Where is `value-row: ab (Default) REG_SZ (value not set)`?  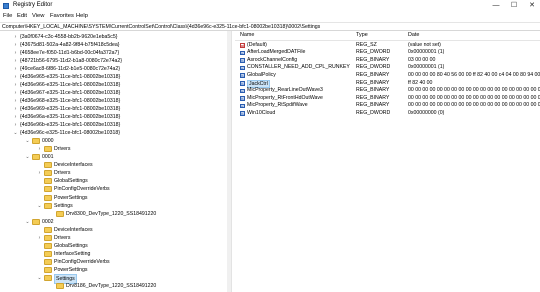 value-row: ab (Default) REG_SZ (value not set) is located at coordinates (387, 46).